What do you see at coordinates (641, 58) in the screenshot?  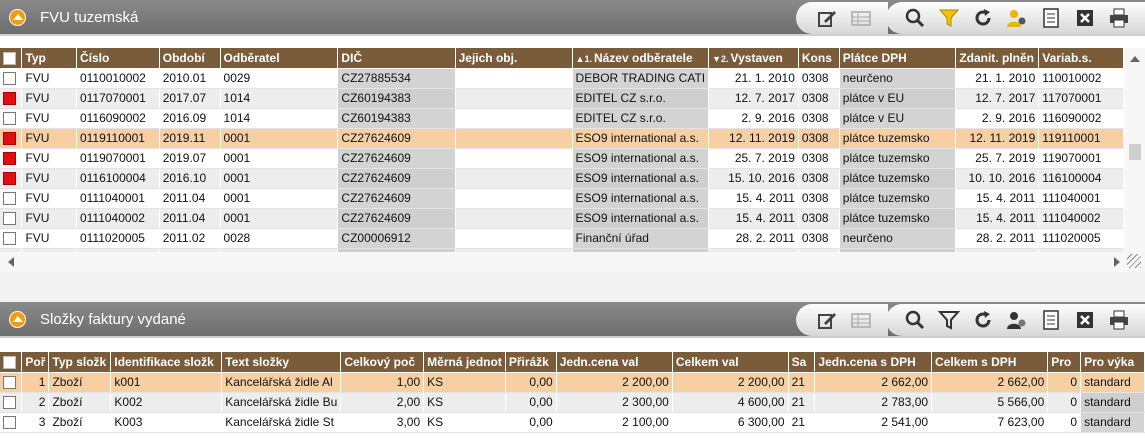 I see `column-header-nazev-odberatele: ▲1. Název odběratele` at bounding box center [641, 58].